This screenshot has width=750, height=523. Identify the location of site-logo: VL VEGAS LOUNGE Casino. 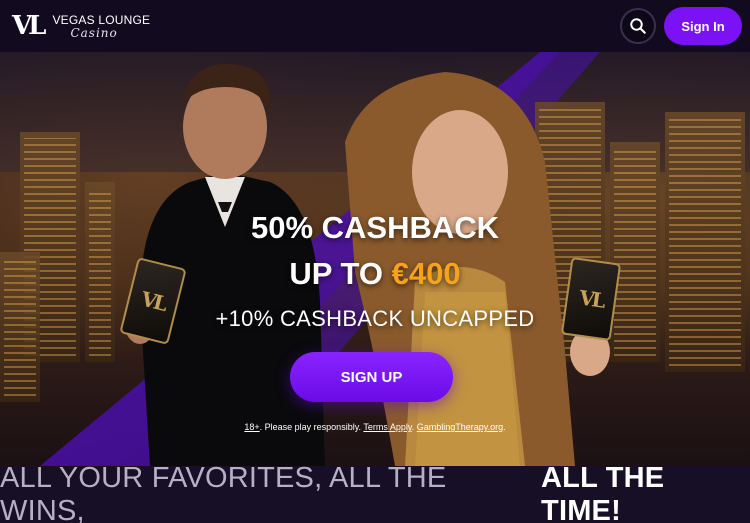
(81, 26).